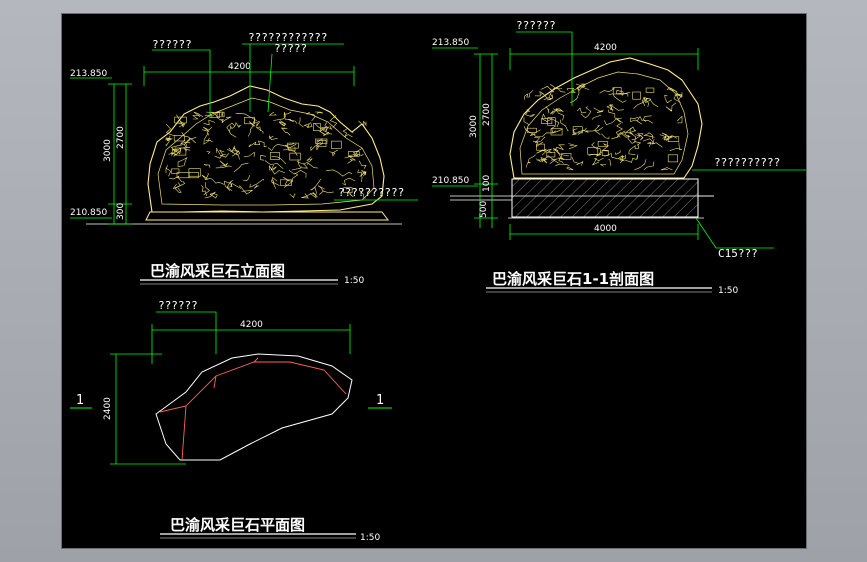 The image size is (867, 562). What do you see at coordinates (450, 181) in the screenshot?
I see `section-ground-level: 210.850` at bounding box center [450, 181].